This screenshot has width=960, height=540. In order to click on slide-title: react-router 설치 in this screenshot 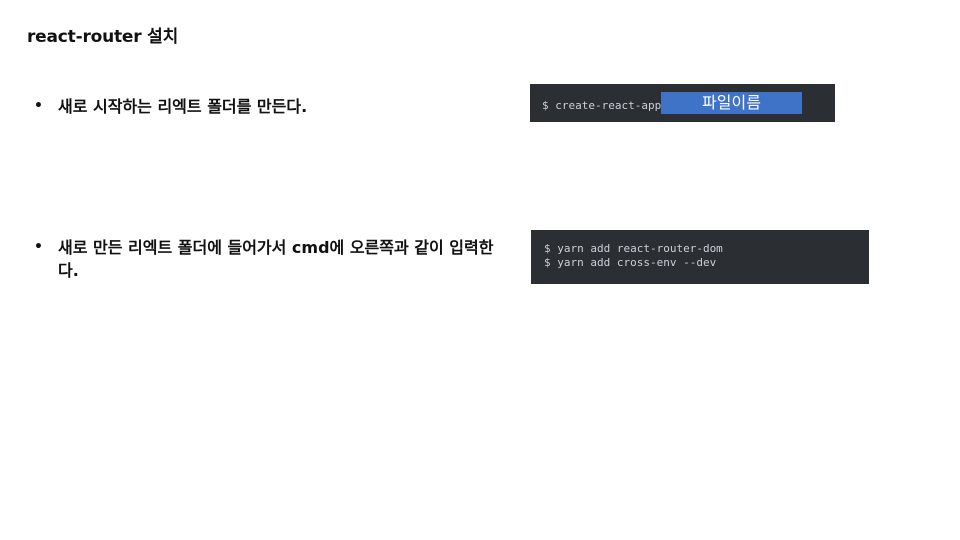, I will do `click(103, 37)`.